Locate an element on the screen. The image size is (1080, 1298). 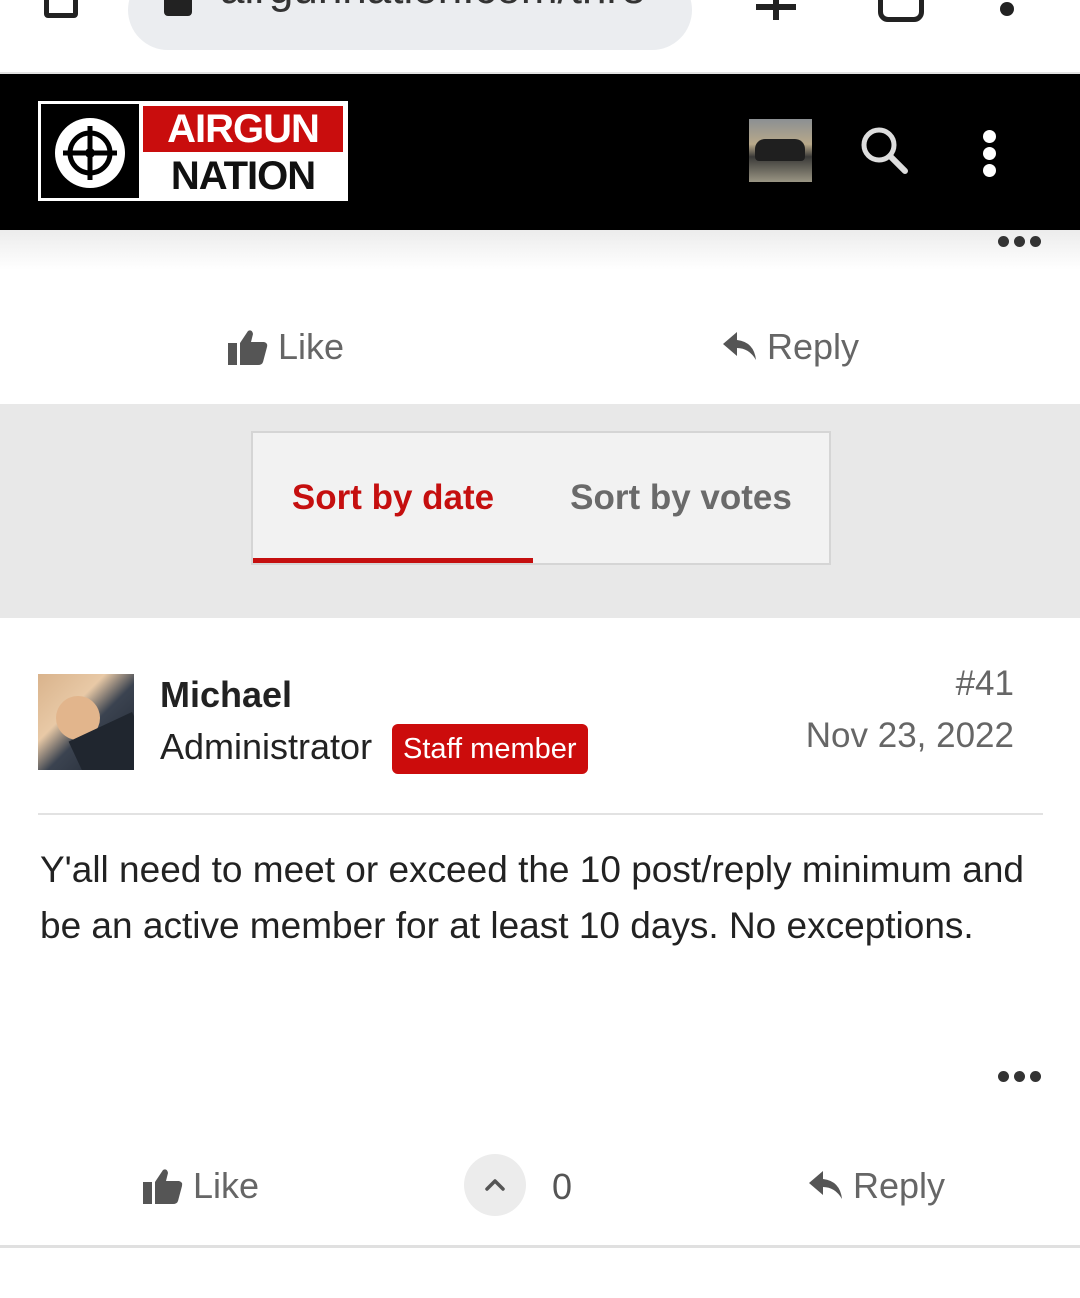
more-dots-icon is located at coordinates (1020, 242).